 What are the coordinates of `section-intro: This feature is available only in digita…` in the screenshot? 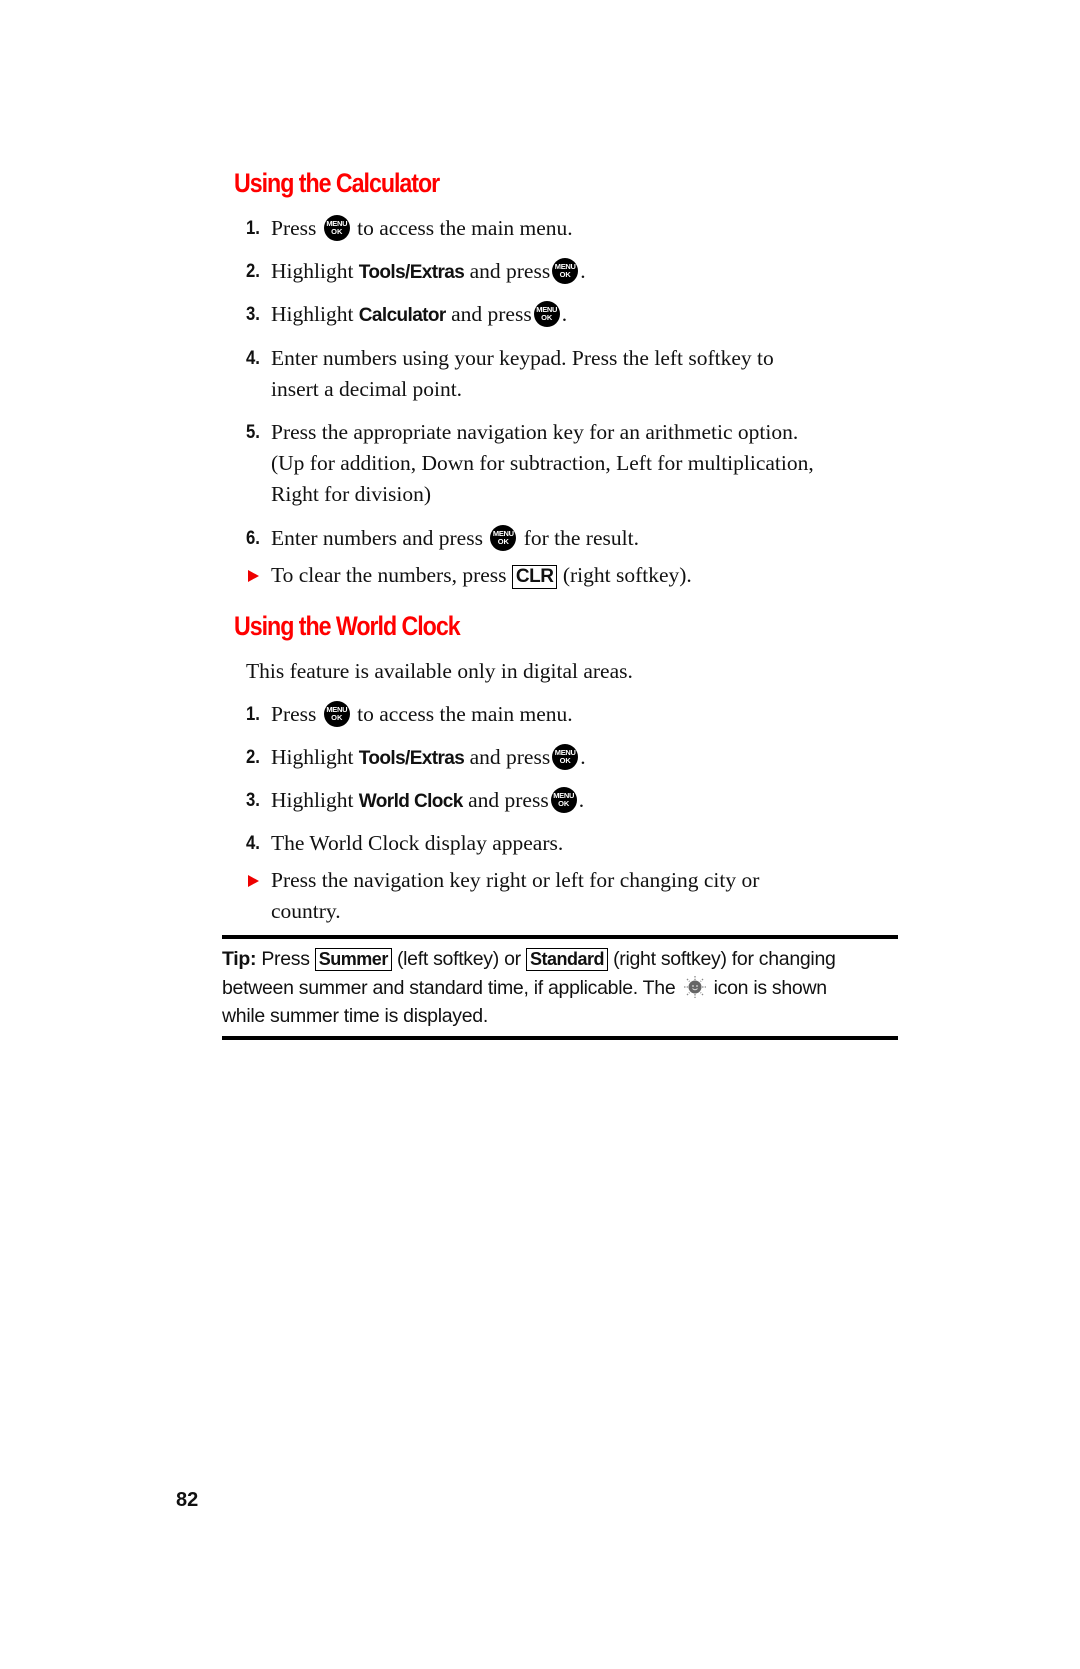 It's located at (439, 671).